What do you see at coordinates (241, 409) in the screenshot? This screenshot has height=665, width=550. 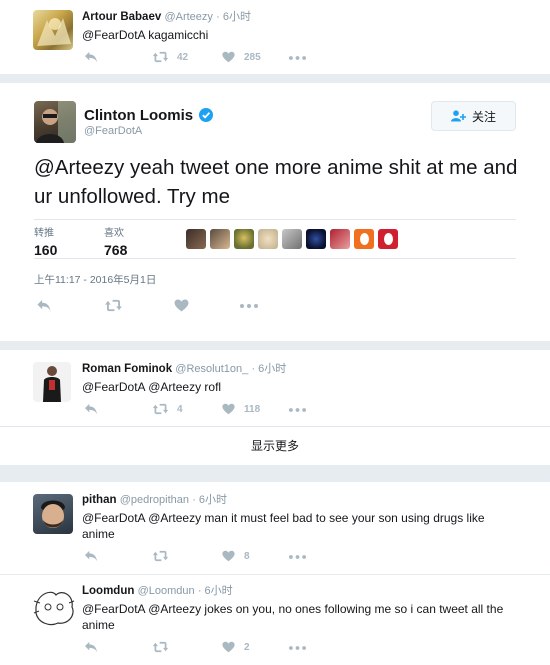 I see `like-button: 118` at bounding box center [241, 409].